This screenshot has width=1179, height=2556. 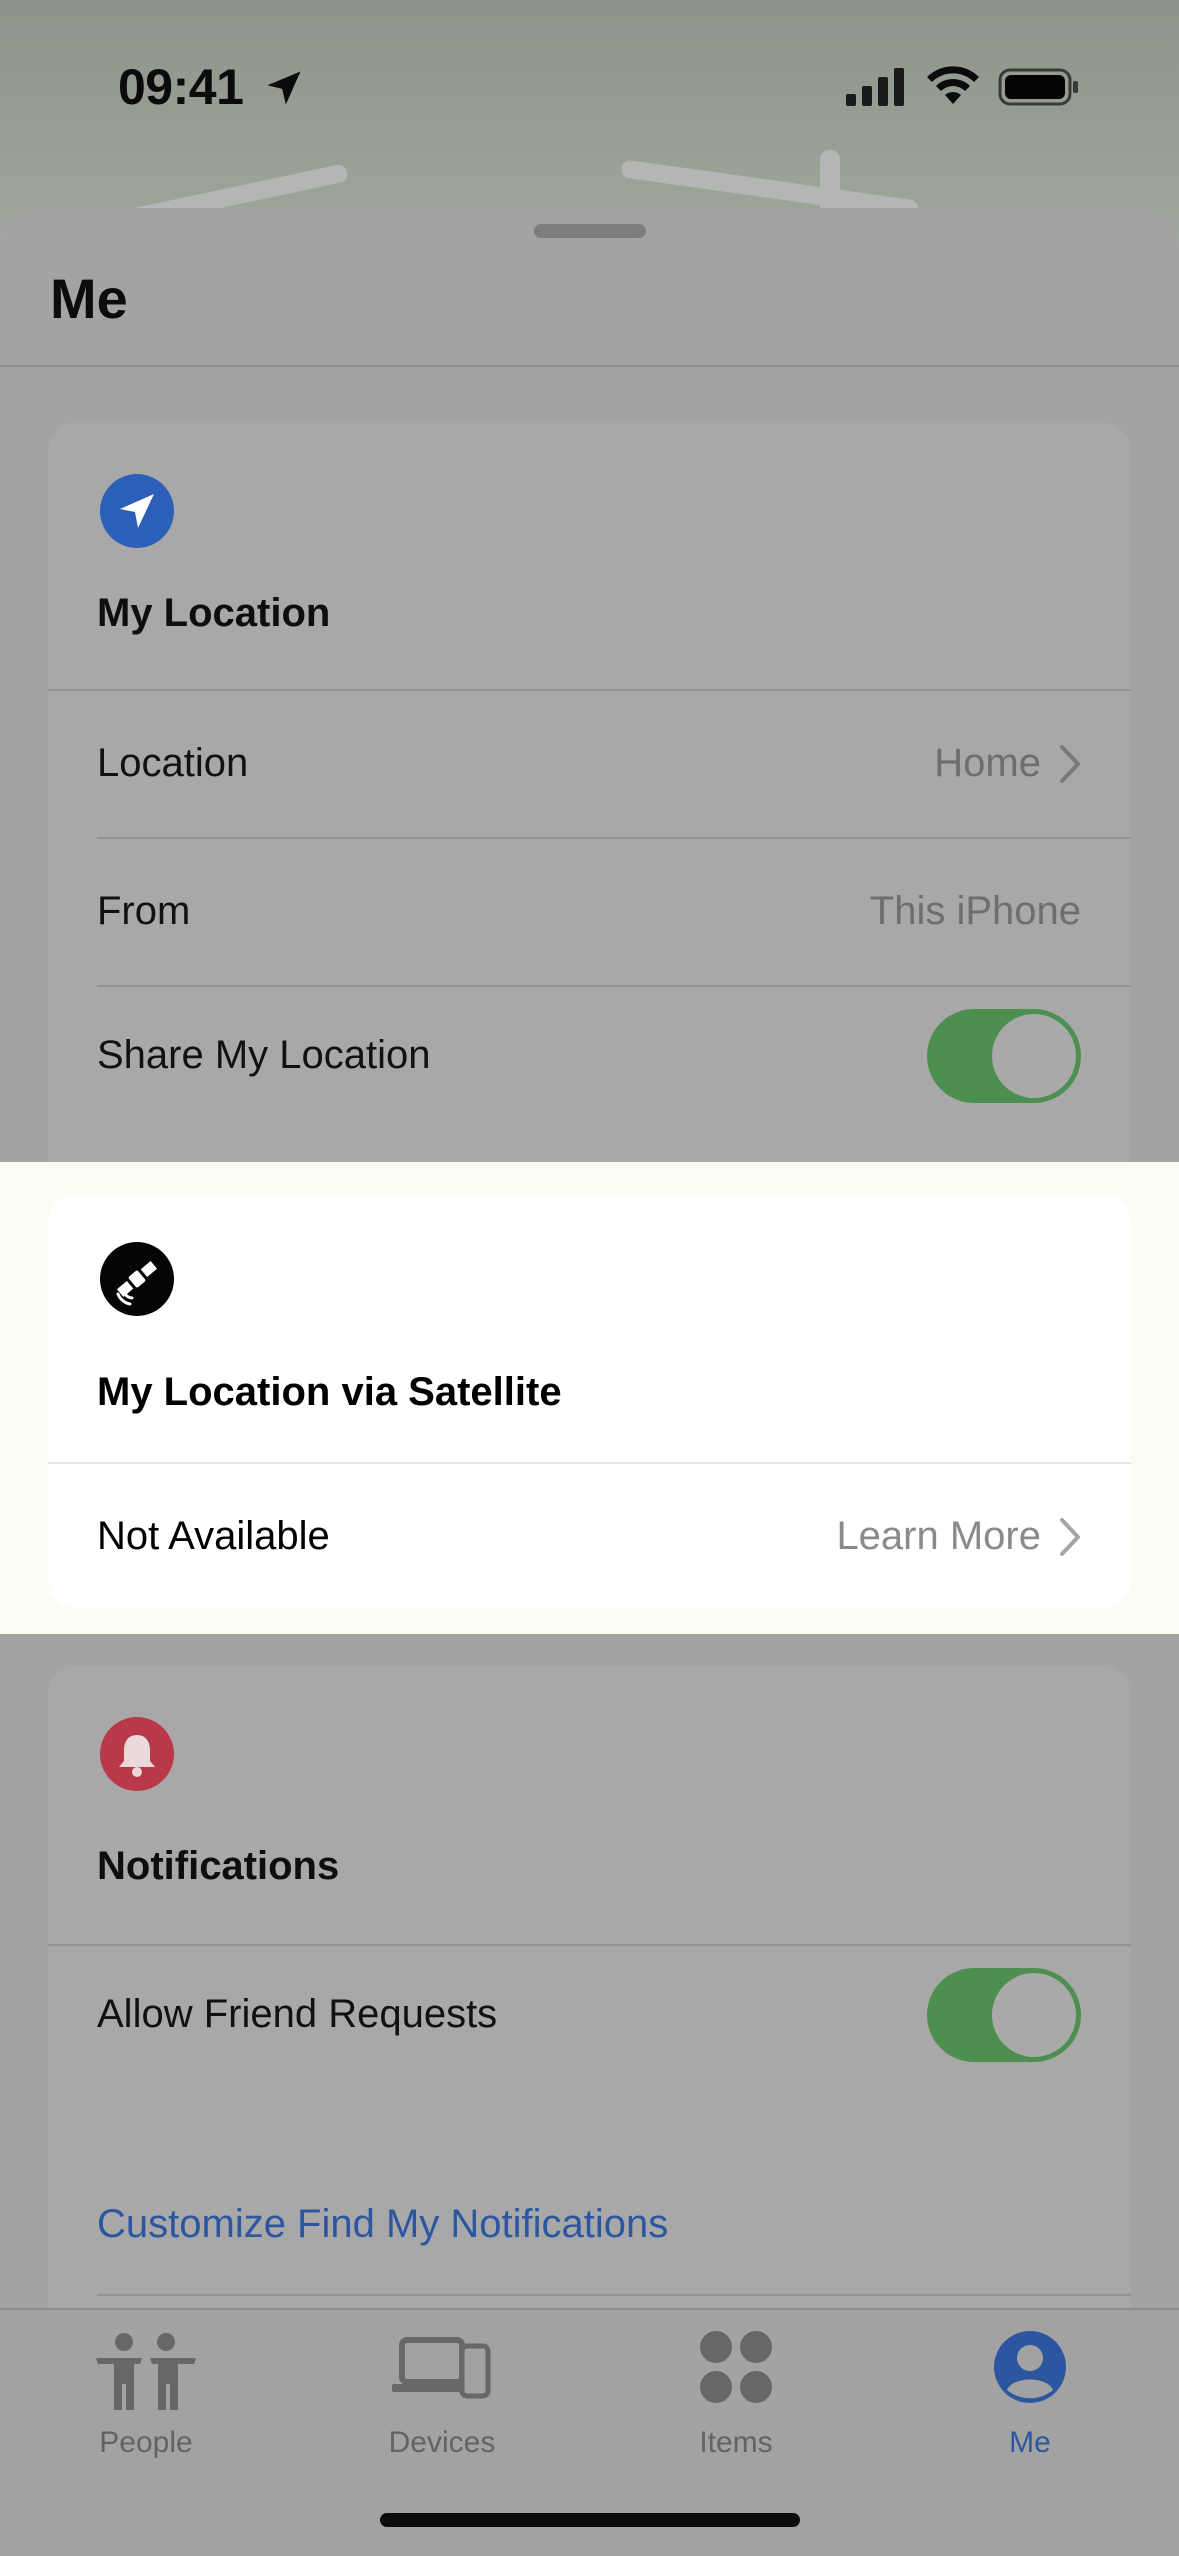 I want to click on from-label: From, so click(x=144, y=911).